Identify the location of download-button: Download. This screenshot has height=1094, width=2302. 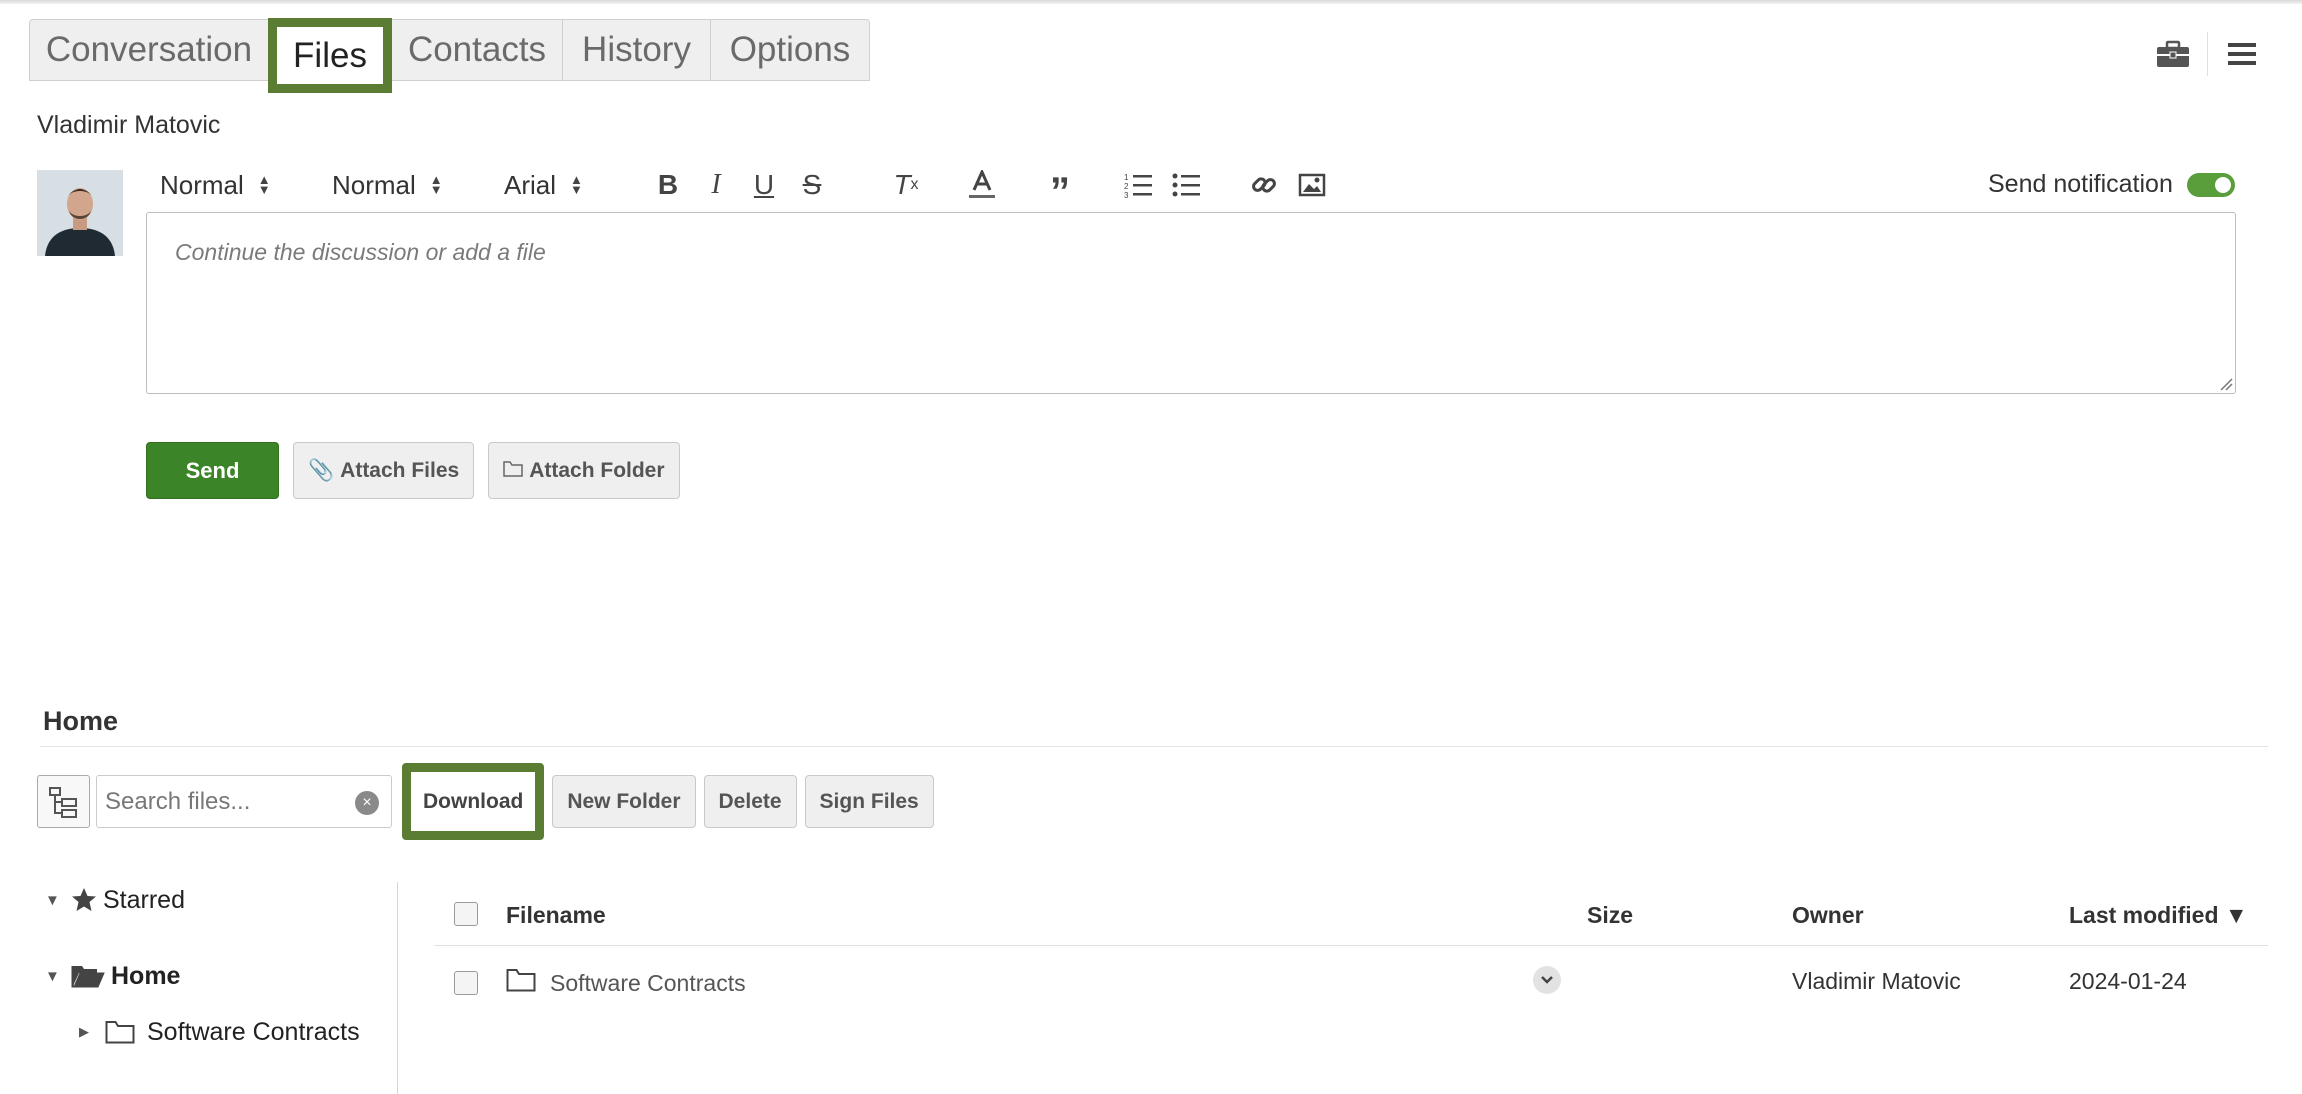
(473, 801).